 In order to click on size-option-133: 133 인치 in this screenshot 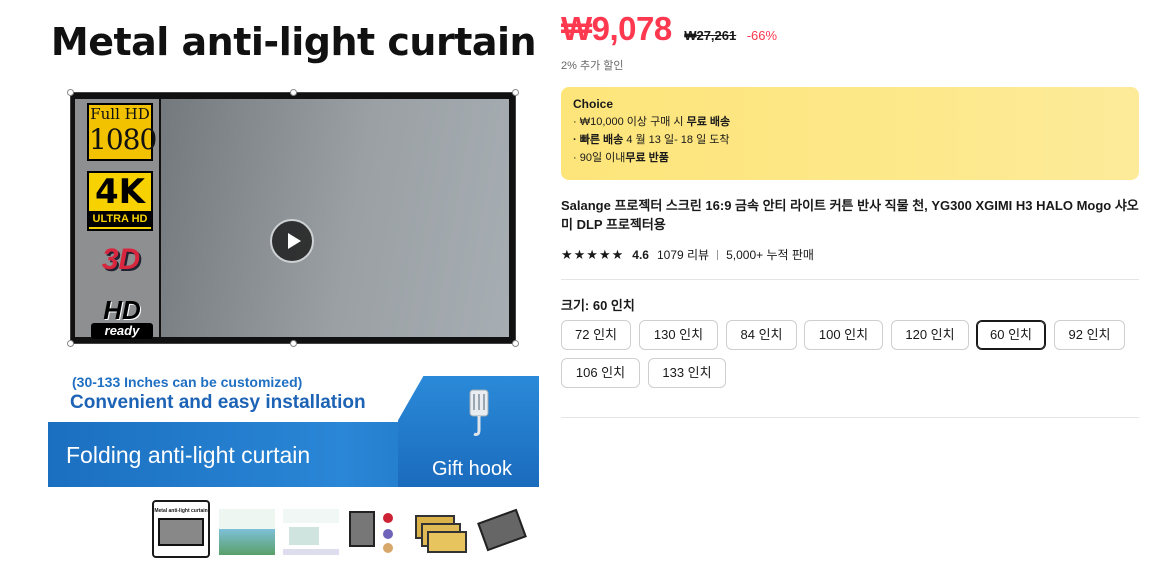, I will do `click(687, 373)`.